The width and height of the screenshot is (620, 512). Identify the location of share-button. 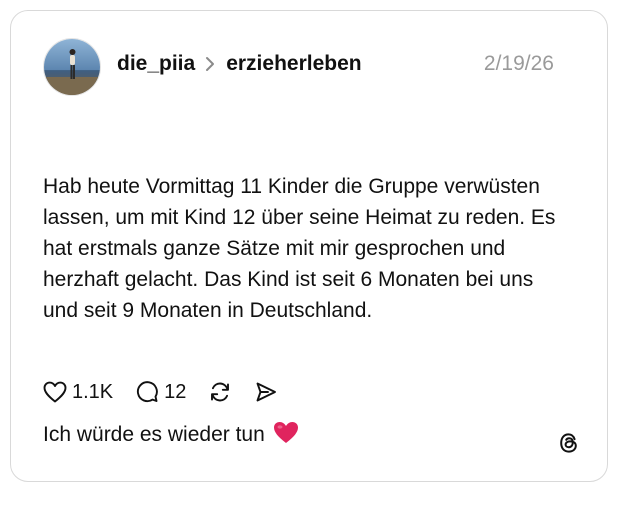
(266, 392).